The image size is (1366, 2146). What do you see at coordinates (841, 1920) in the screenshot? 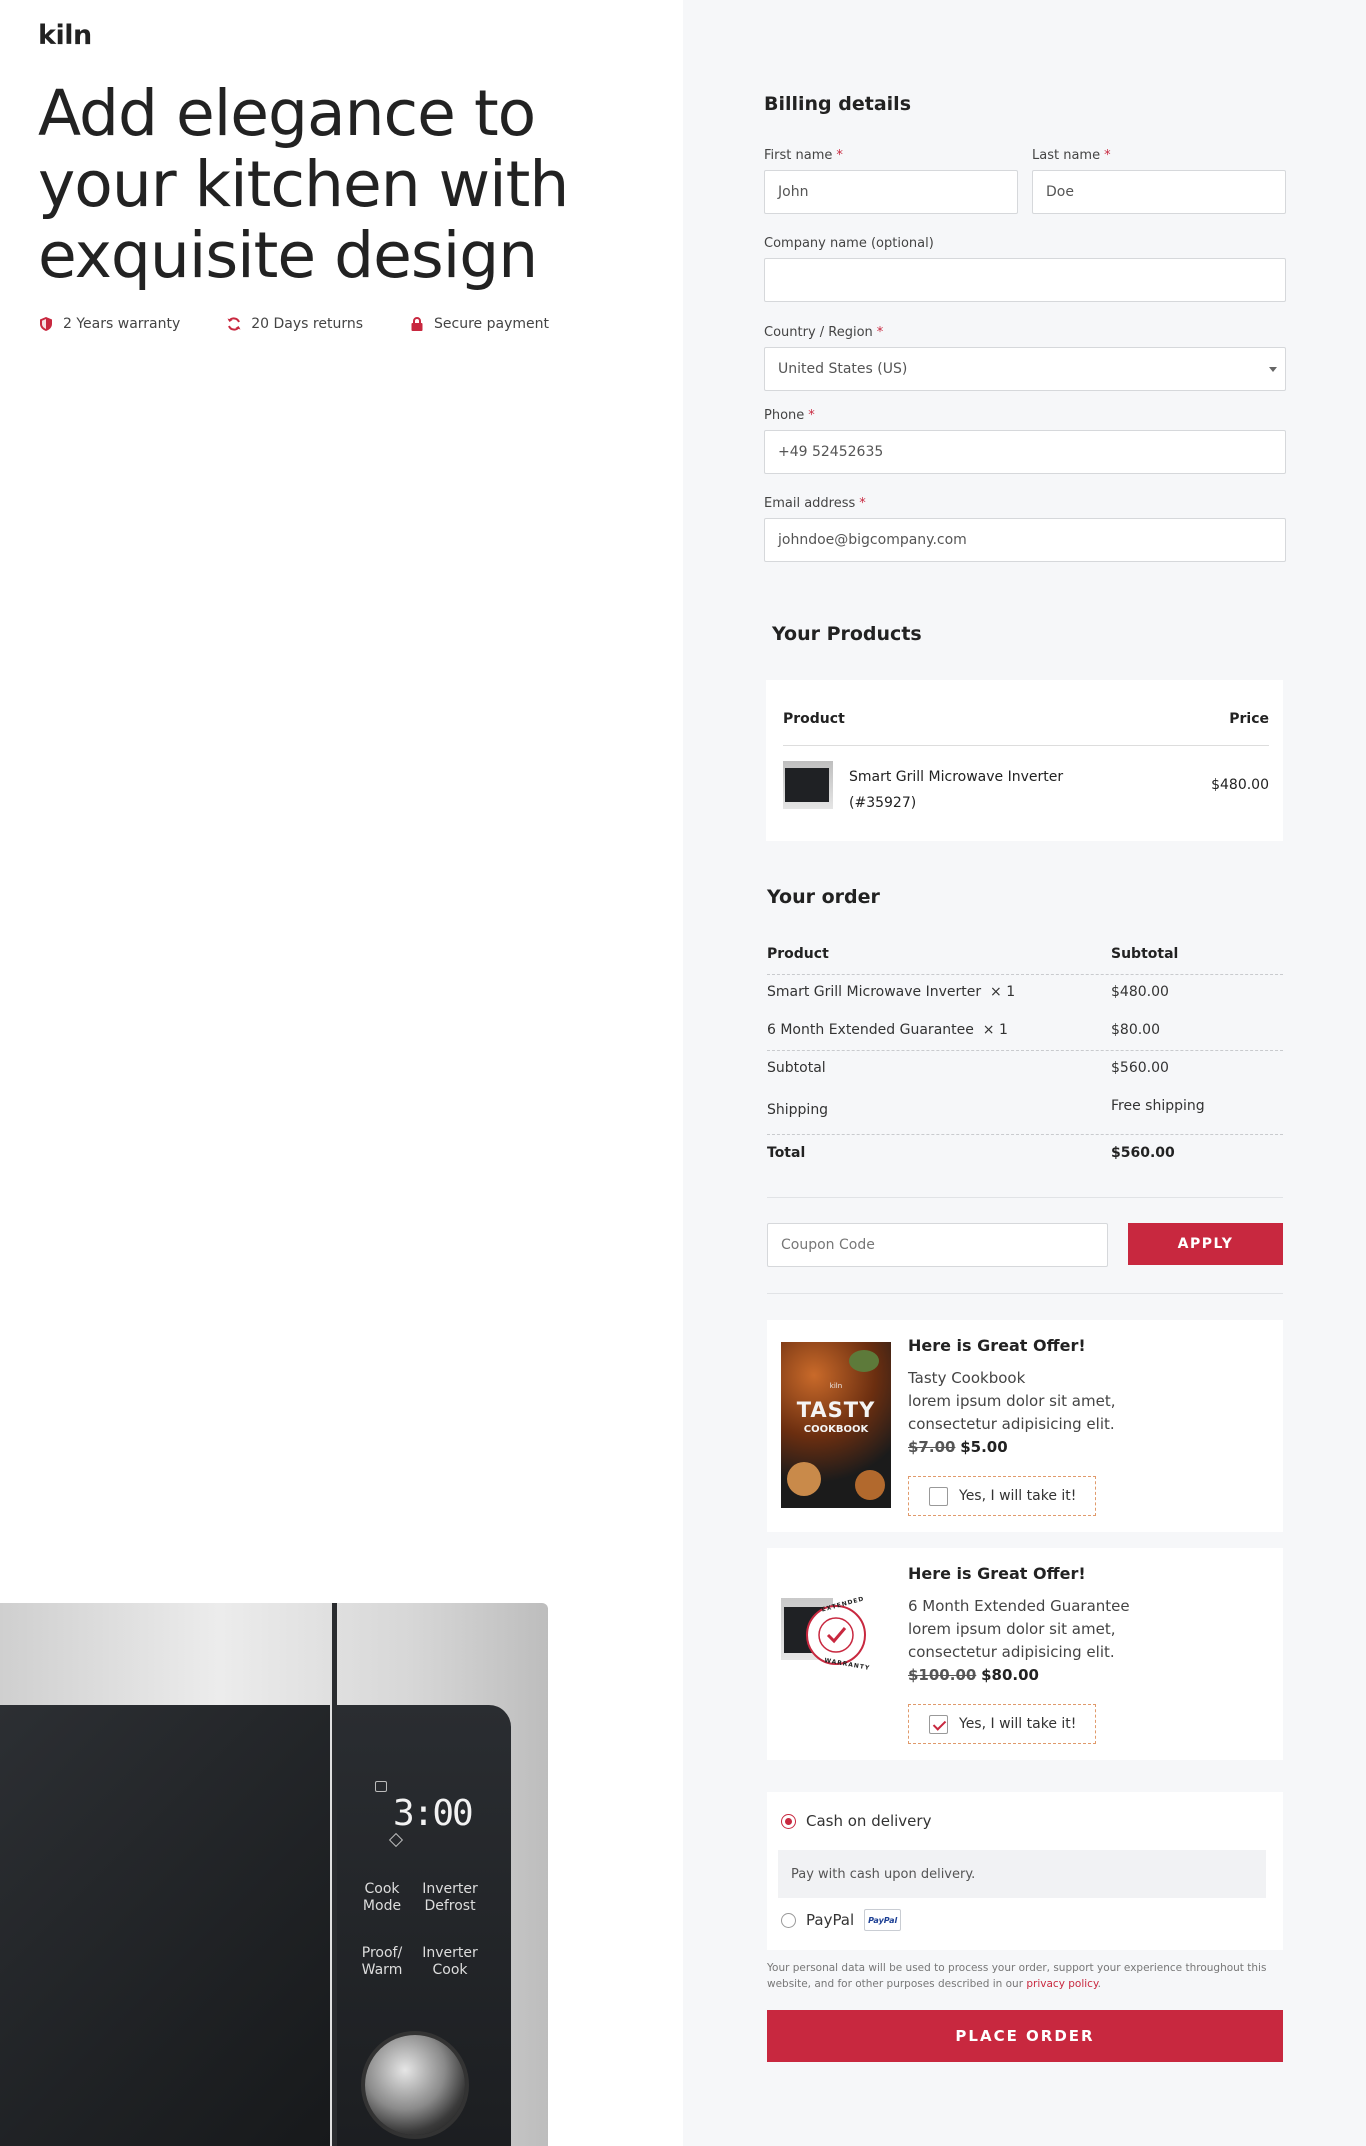
I see `payment-paypal: PayPal PayPal` at bounding box center [841, 1920].